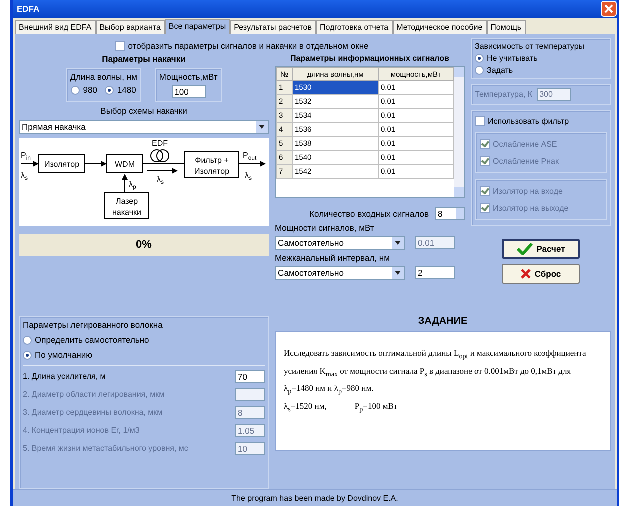  What do you see at coordinates (144, 111) in the screenshot?
I see `field-label: Выбор схемы накачки` at bounding box center [144, 111].